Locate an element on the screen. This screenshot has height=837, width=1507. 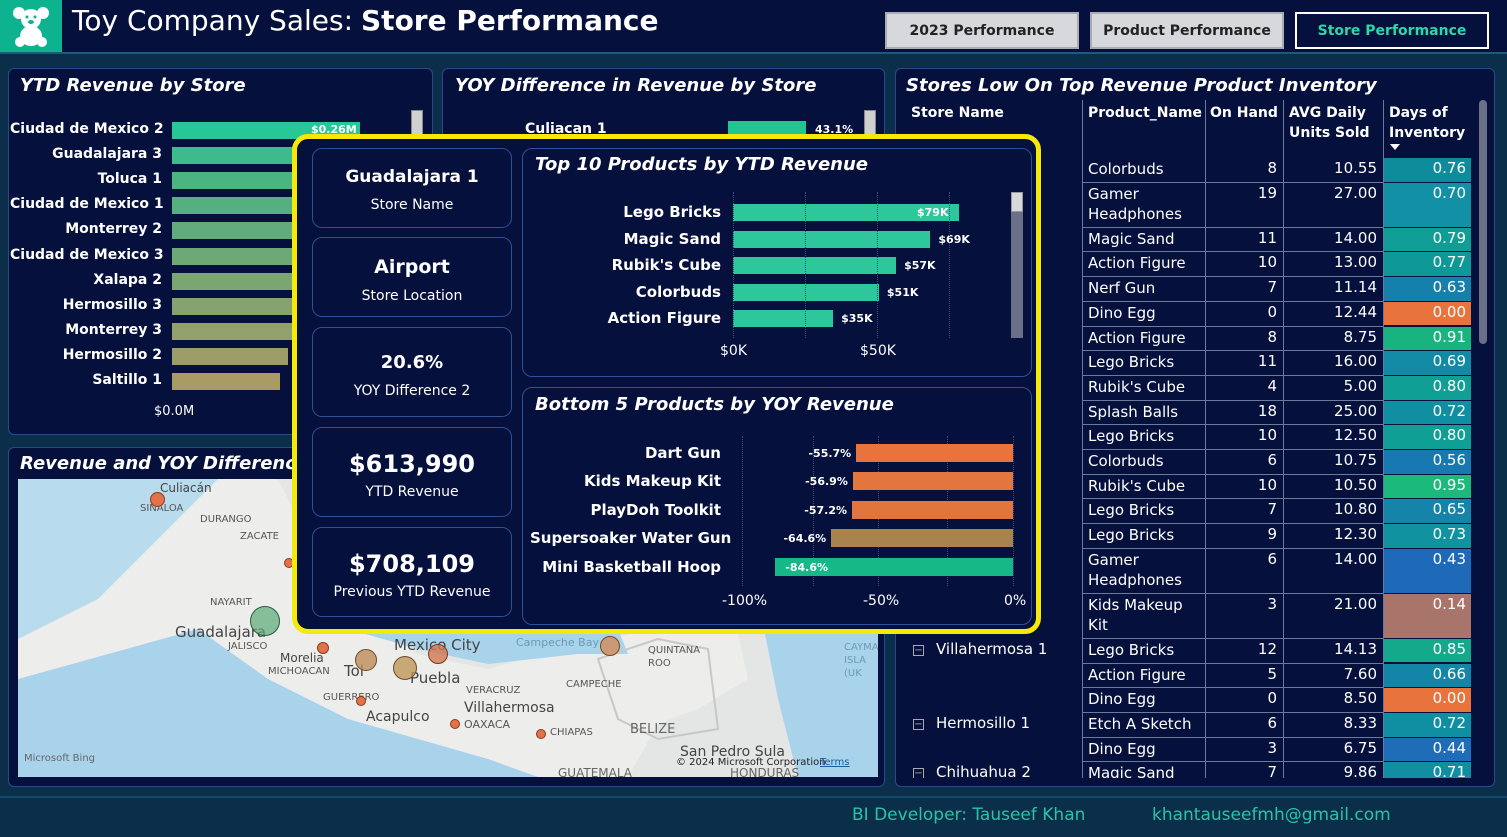
nav-product-performance-button: Product Performance is located at coordinates (1187, 30).